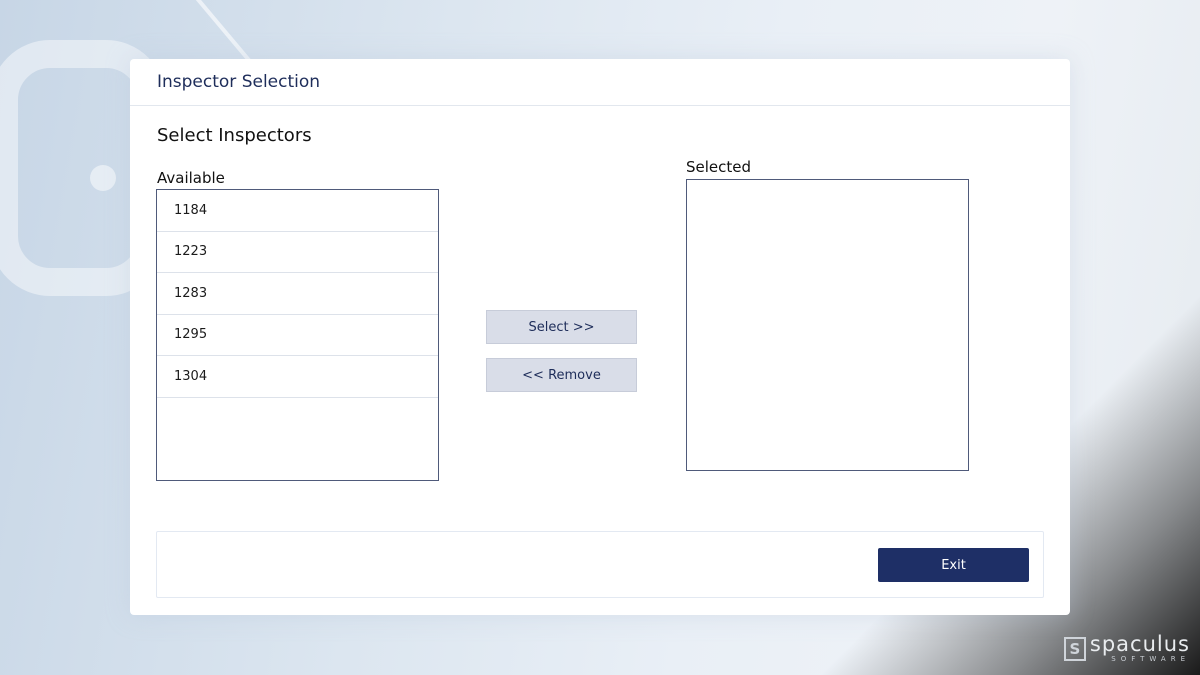  What do you see at coordinates (297, 294) in the screenshot?
I see `list-item: 1283` at bounding box center [297, 294].